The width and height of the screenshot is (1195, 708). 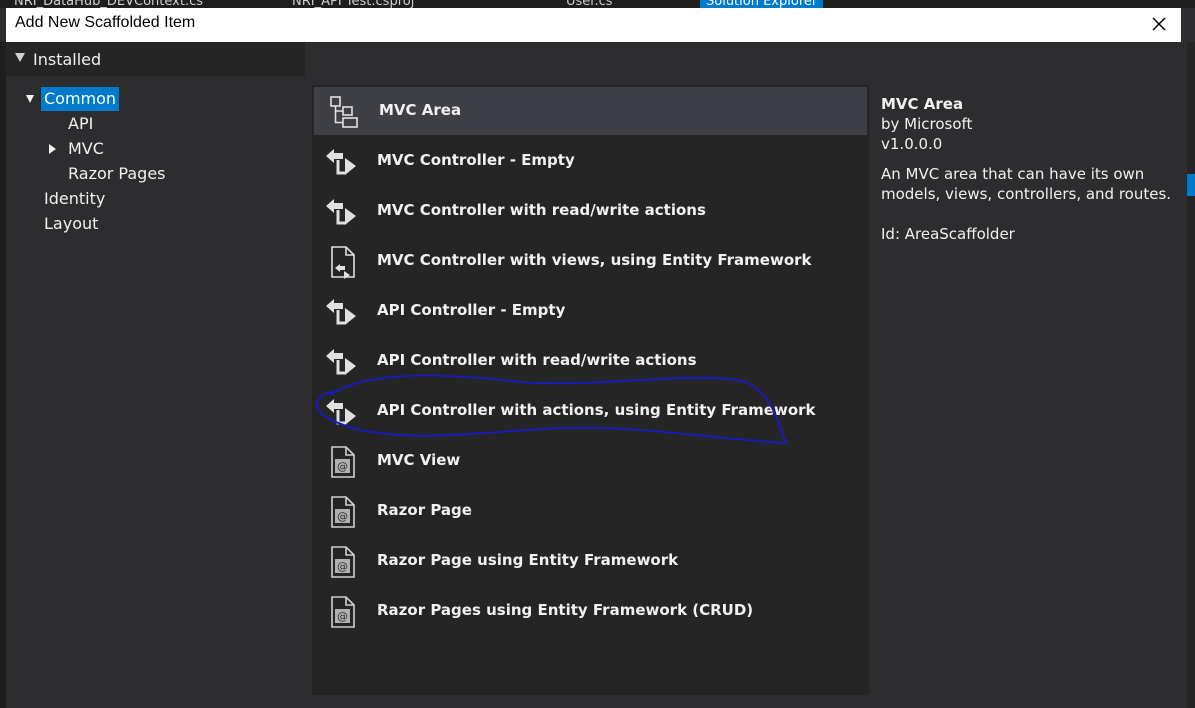 I want to click on template-item-mvc-controller-rw: MVC Controller with read/write actions, so click(x=590, y=211).